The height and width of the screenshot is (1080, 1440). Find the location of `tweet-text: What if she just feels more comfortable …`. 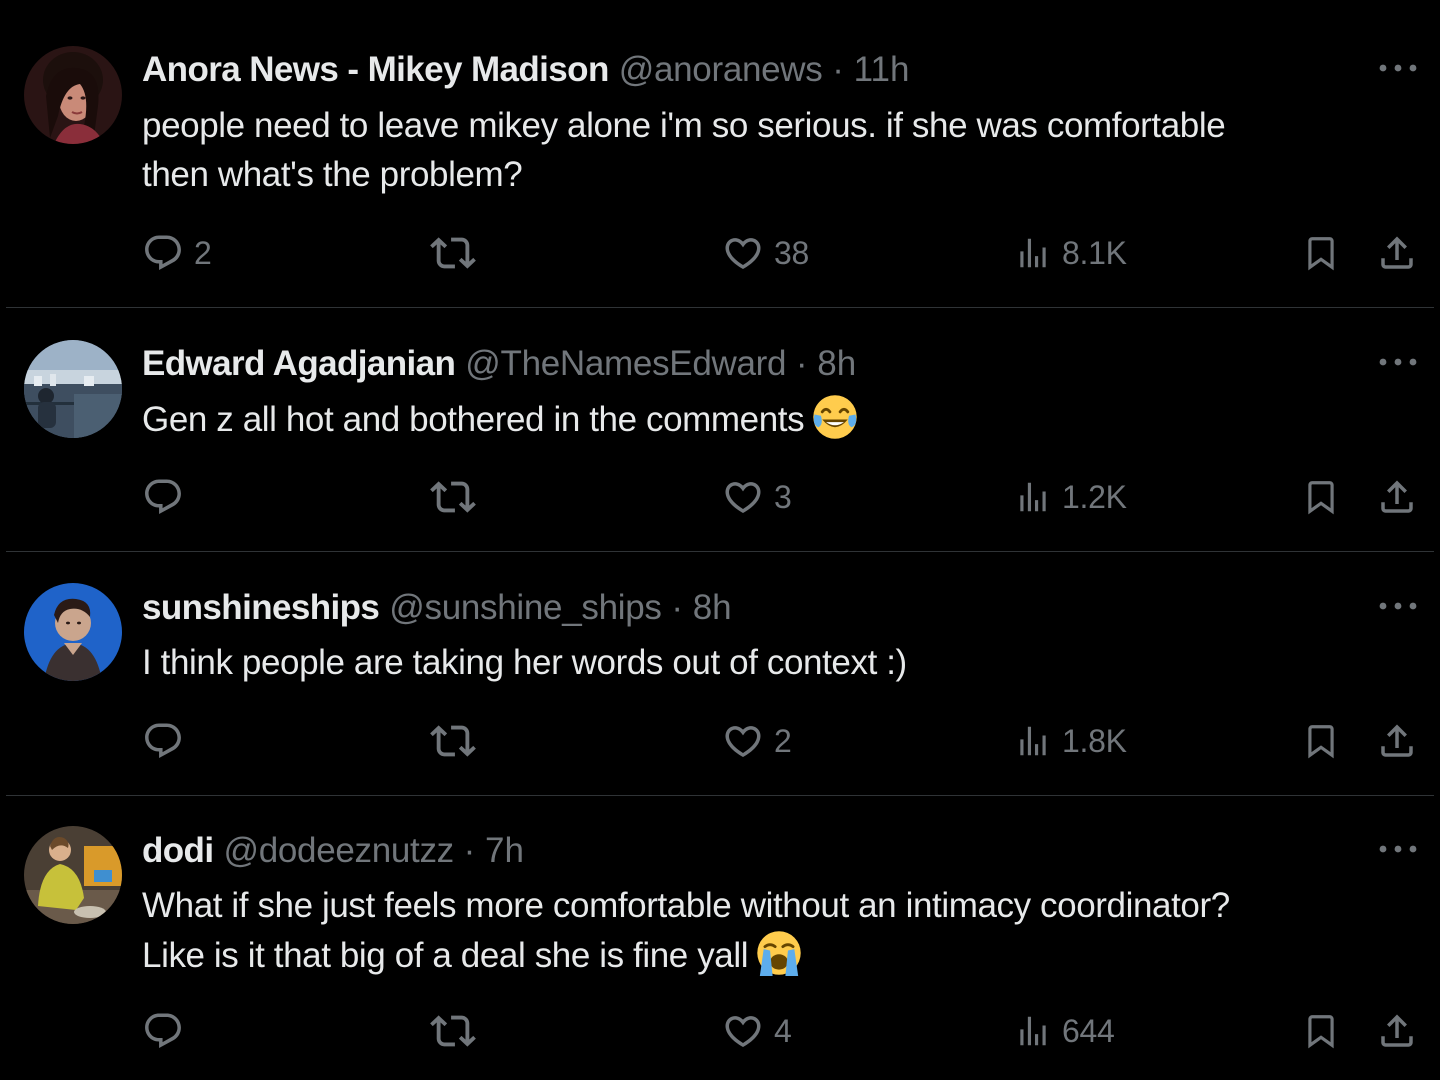

tweet-text: What if she just feels more comfortable … is located at coordinates (777, 930).